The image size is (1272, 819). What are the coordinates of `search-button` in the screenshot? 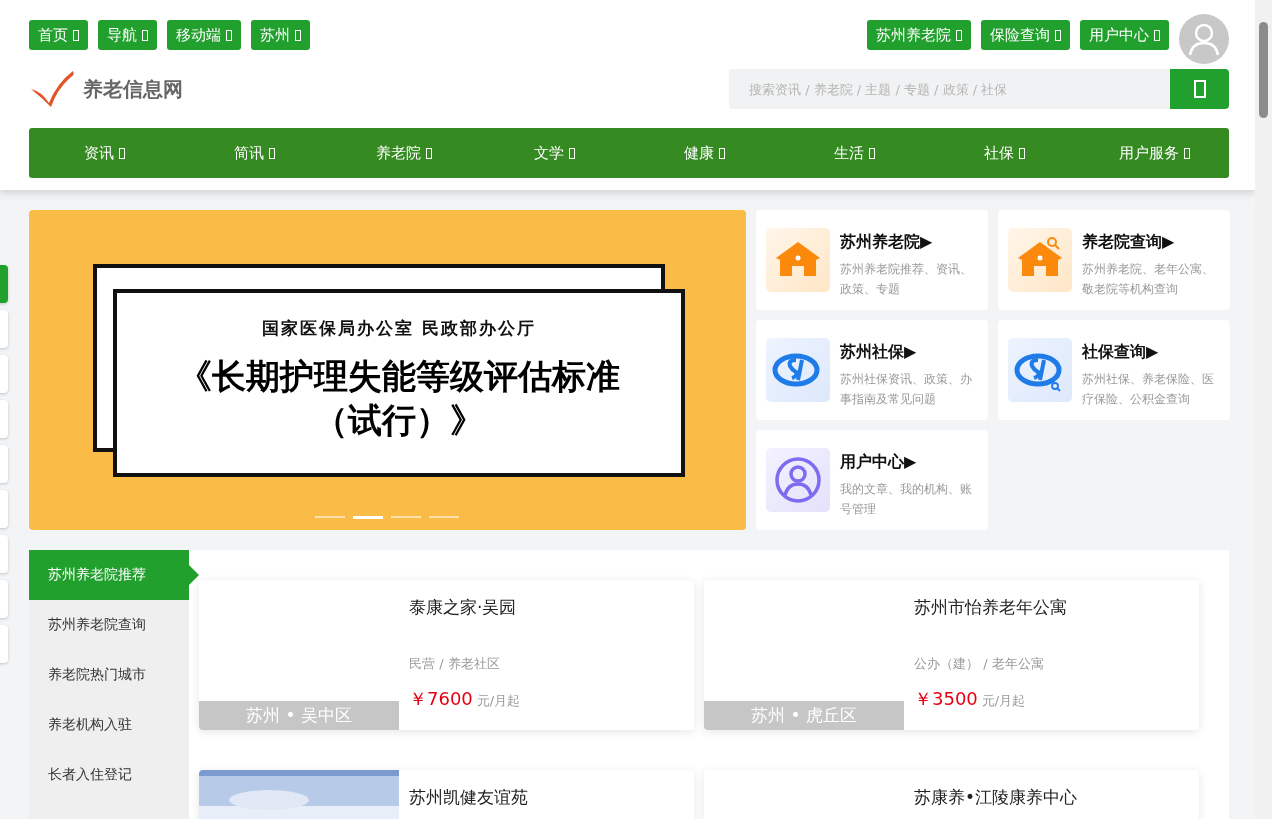 It's located at (1199, 89).